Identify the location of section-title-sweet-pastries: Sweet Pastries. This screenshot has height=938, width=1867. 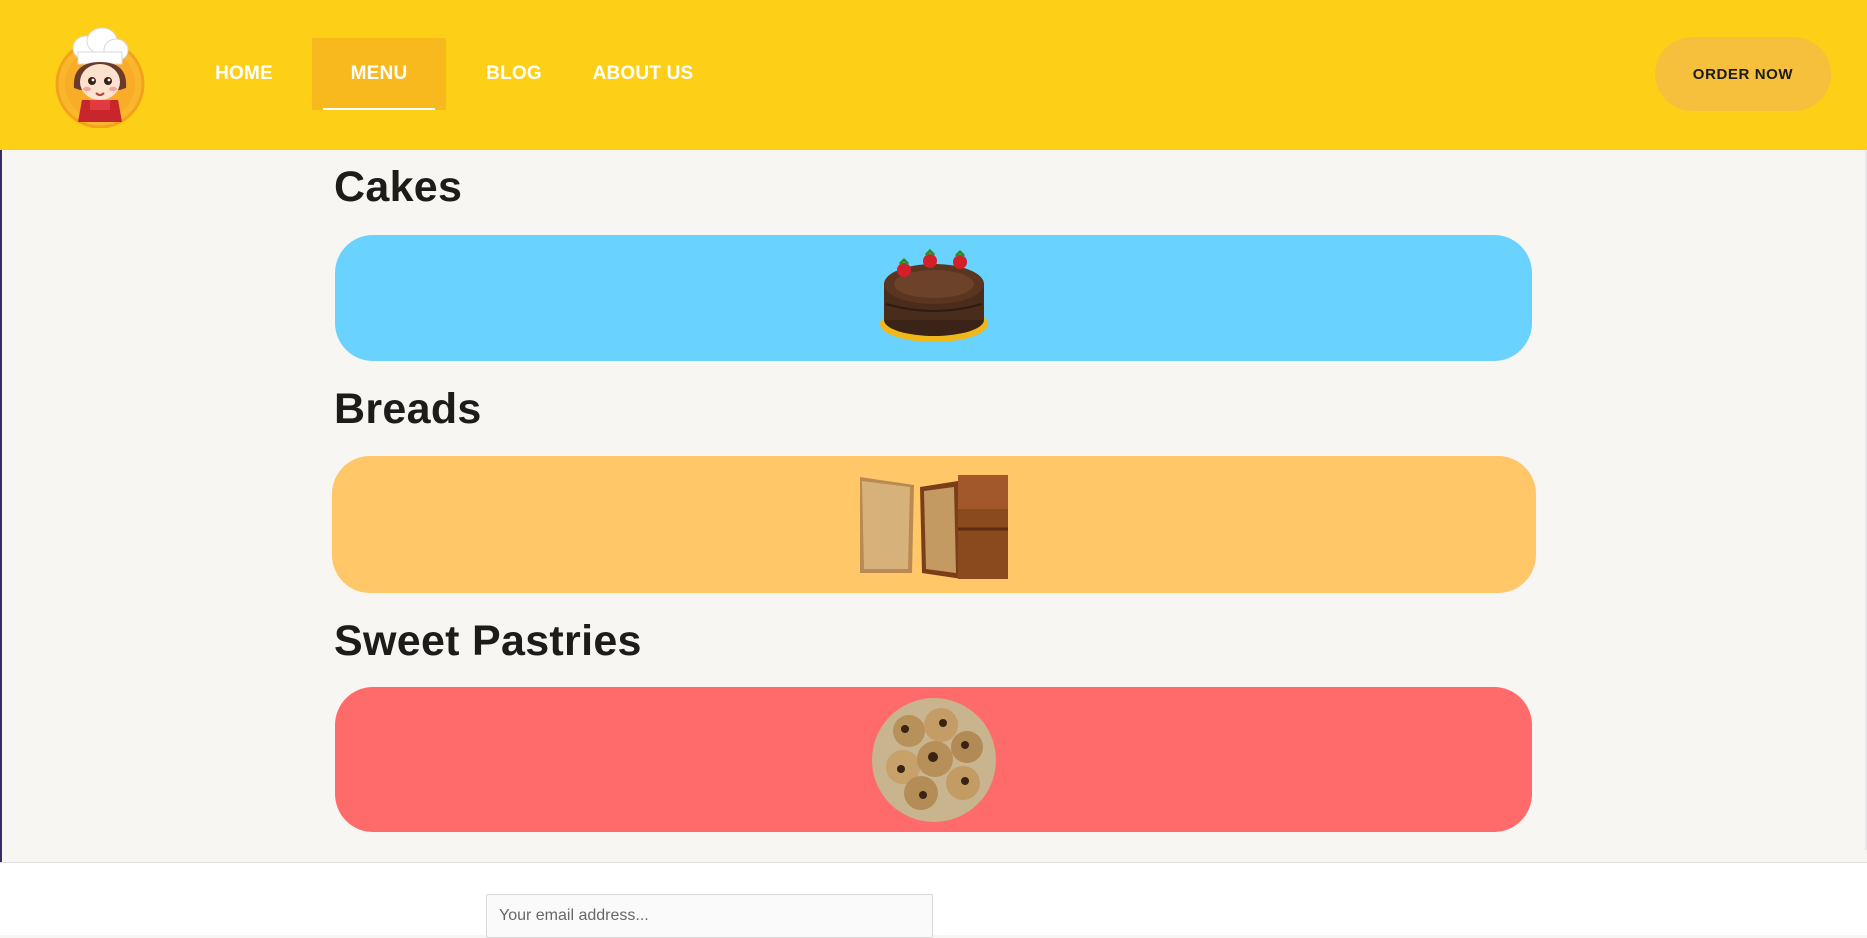
(488, 641).